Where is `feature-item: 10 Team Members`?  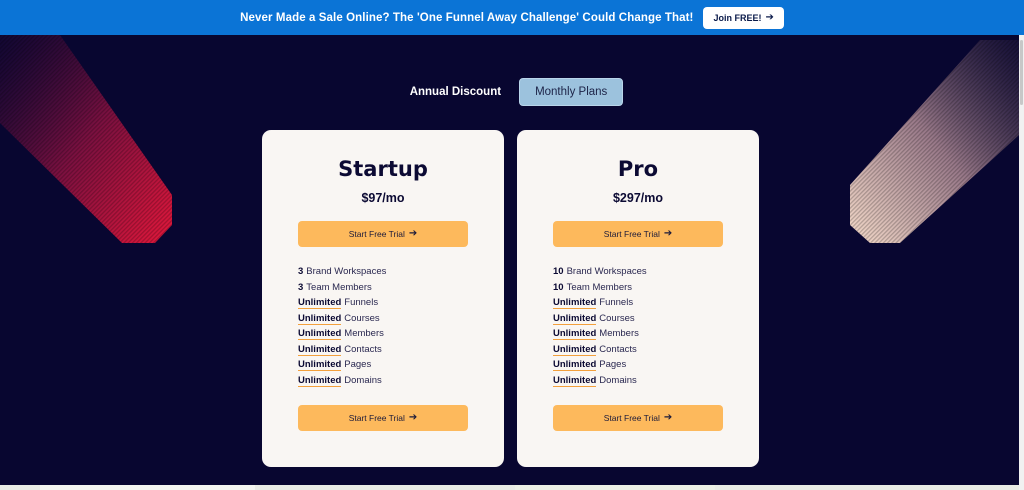
feature-item: 10 Team Members is located at coordinates (600, 288).